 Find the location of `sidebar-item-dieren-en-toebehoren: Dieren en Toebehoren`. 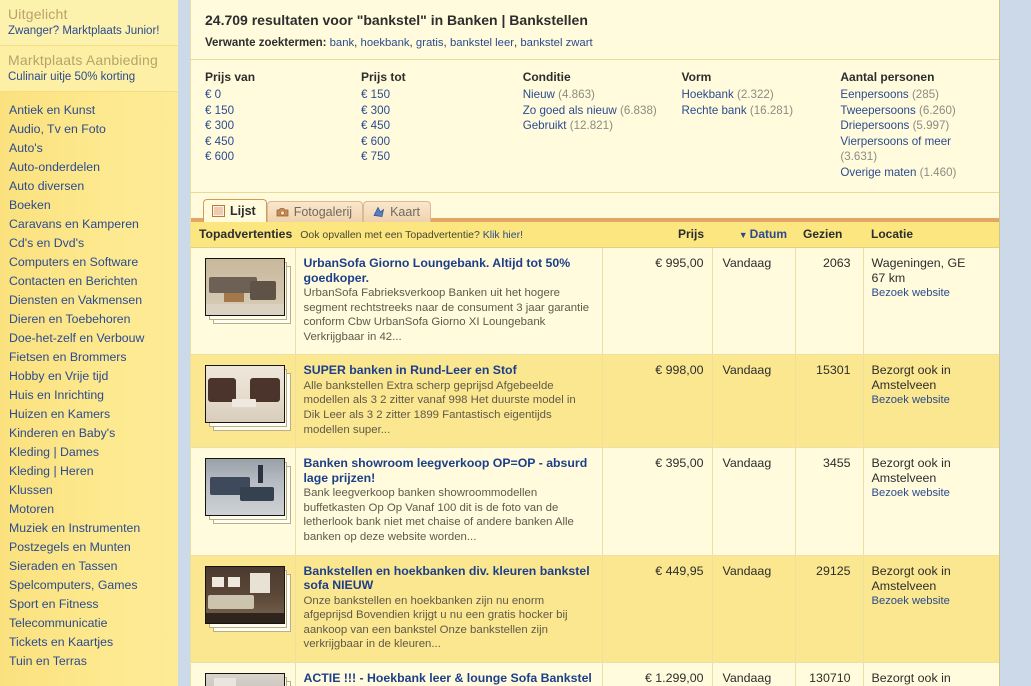

sidebar-item-dieren-en-toebehoren: Dieren en Toebehoren is located at coordinates (89, 319).